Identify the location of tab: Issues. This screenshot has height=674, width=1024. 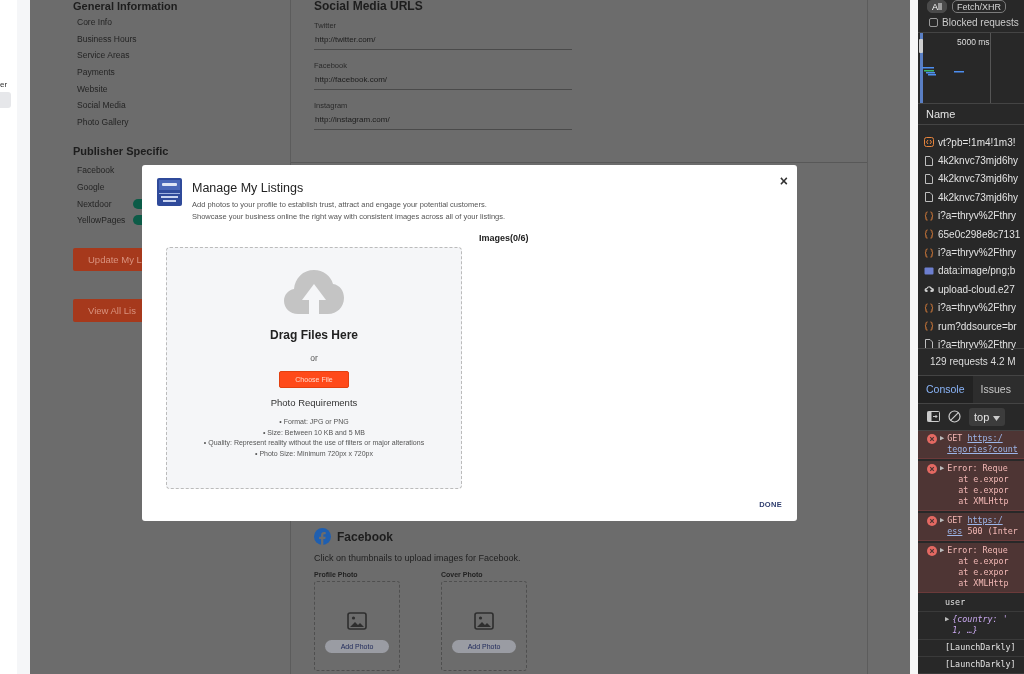
(995, 389).